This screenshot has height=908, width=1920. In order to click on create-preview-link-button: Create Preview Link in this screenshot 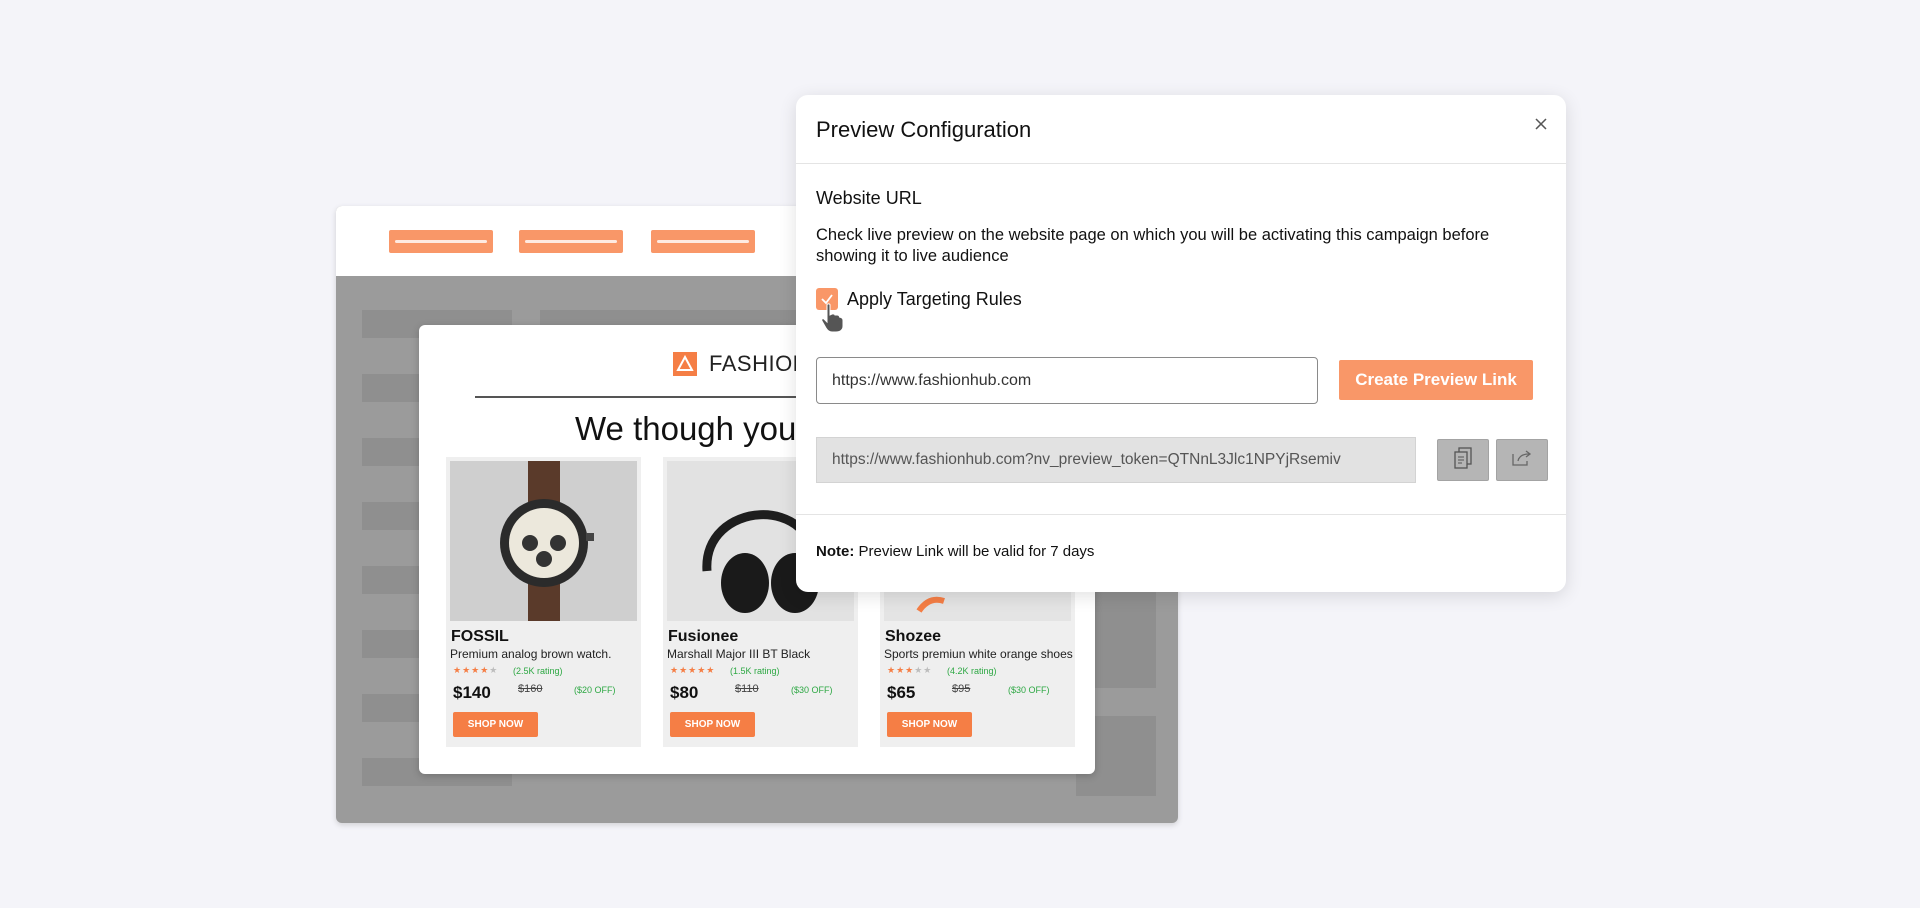, I will do `click(1436, 380)`.